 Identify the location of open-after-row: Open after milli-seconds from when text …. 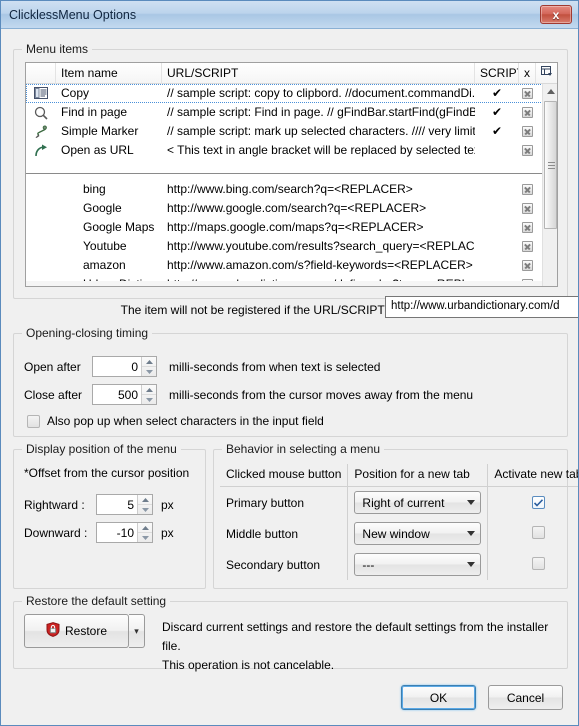
(202, 366).